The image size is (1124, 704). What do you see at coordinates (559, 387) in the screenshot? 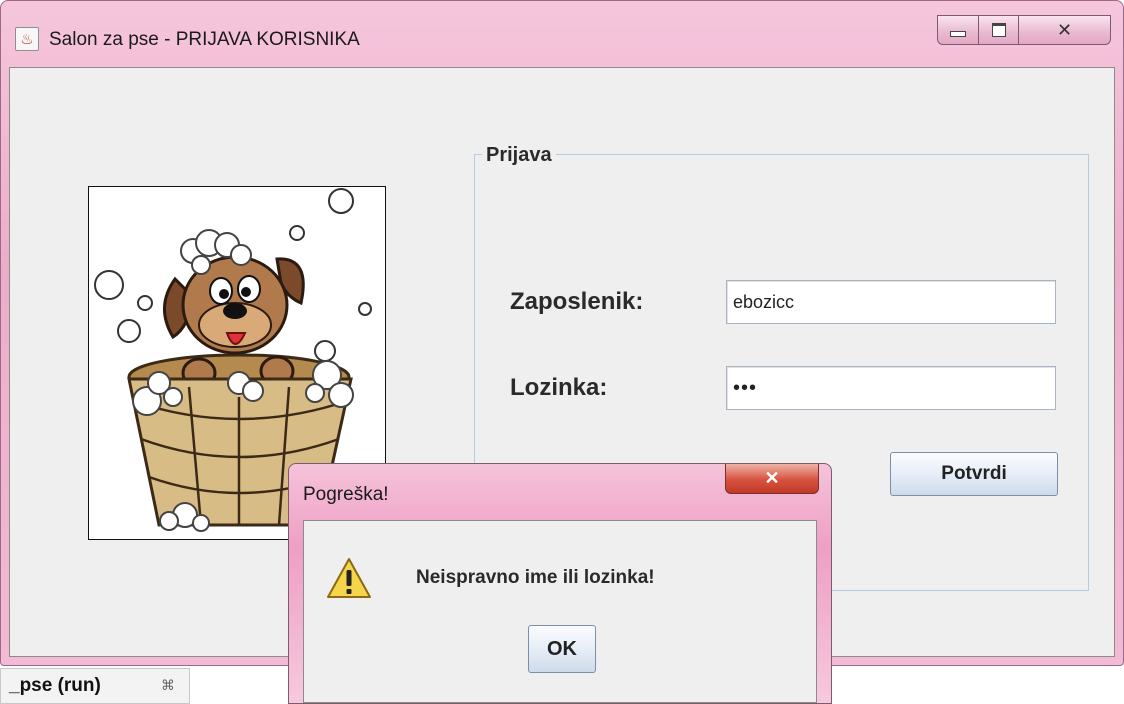
I see `password-label: Lozinka:` at bounding box center [559, 387].